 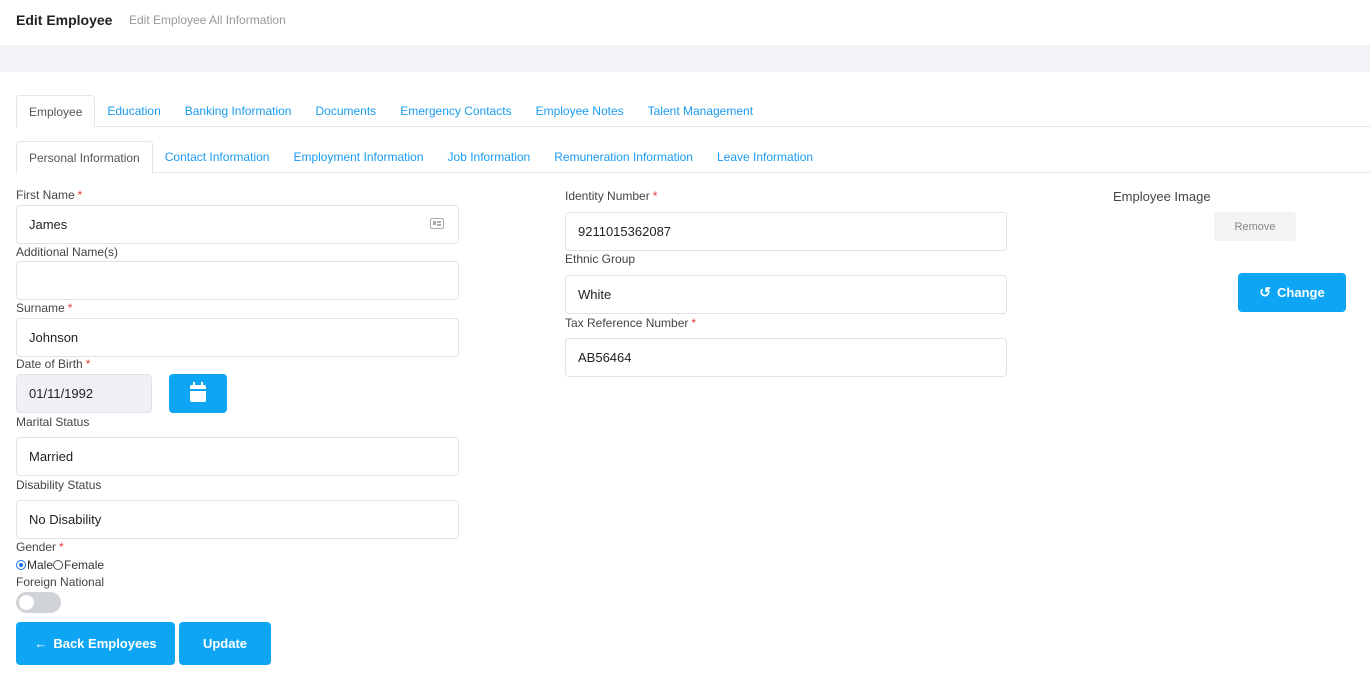 What do you see at coordinates (36, 547) in the screenshot?
I see `gender-label-text: Gender` at bounding box center [36, 547].